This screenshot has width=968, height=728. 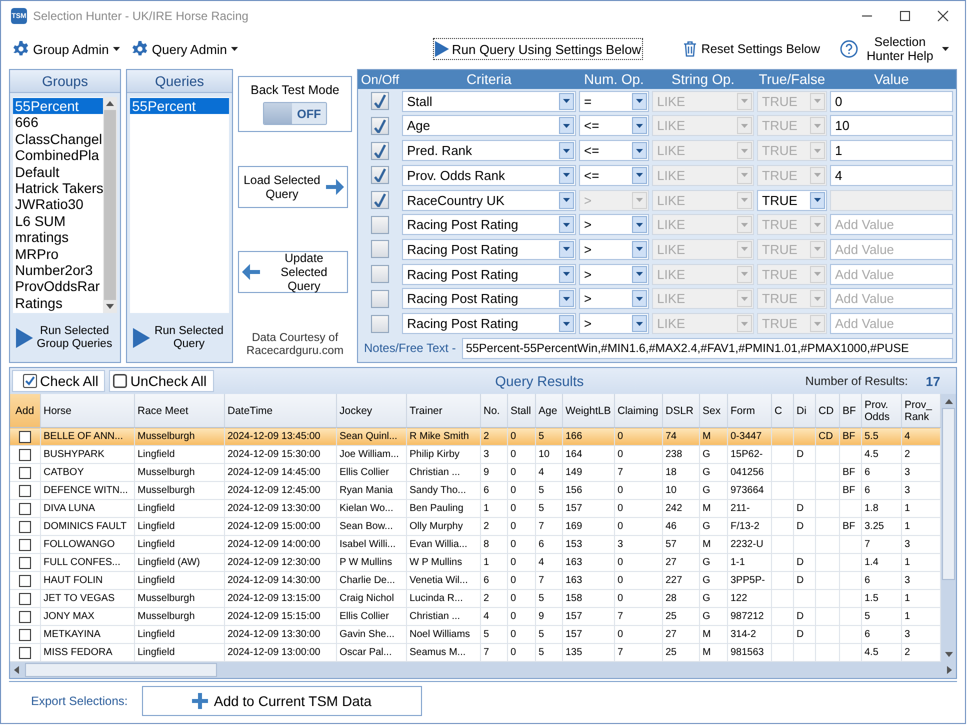 What do you see at coordinates (179, 338) in the screenshot?
I see `run-selected-button: Run Selected Query` at bounding box center [179, 338].